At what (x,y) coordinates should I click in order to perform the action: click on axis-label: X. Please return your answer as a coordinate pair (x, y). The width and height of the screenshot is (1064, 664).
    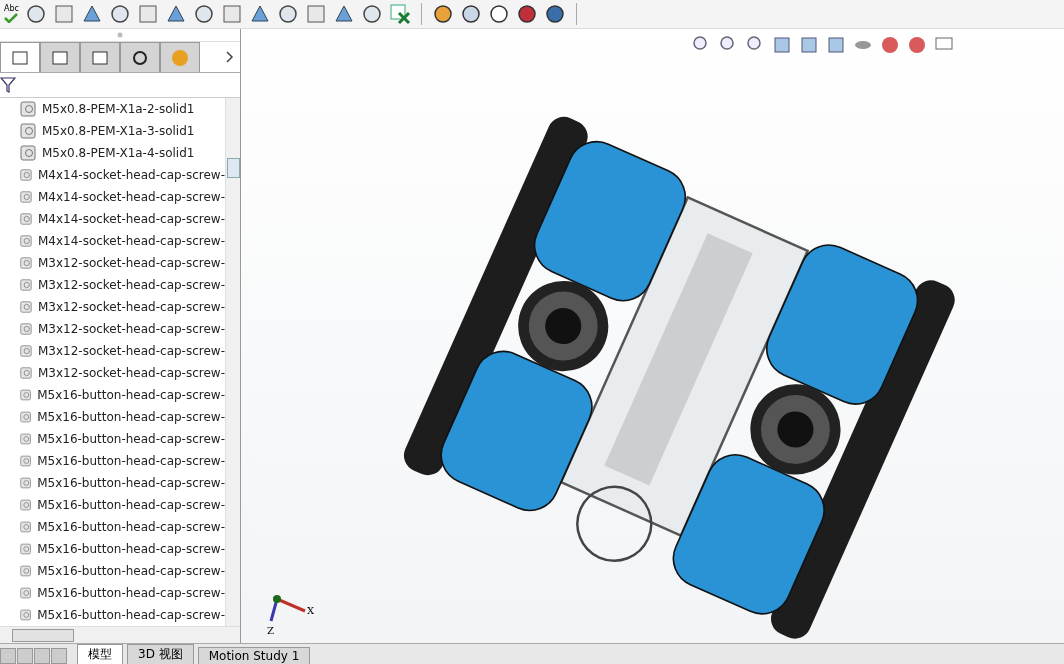
    Looking at the image, I should click on (311, 610).